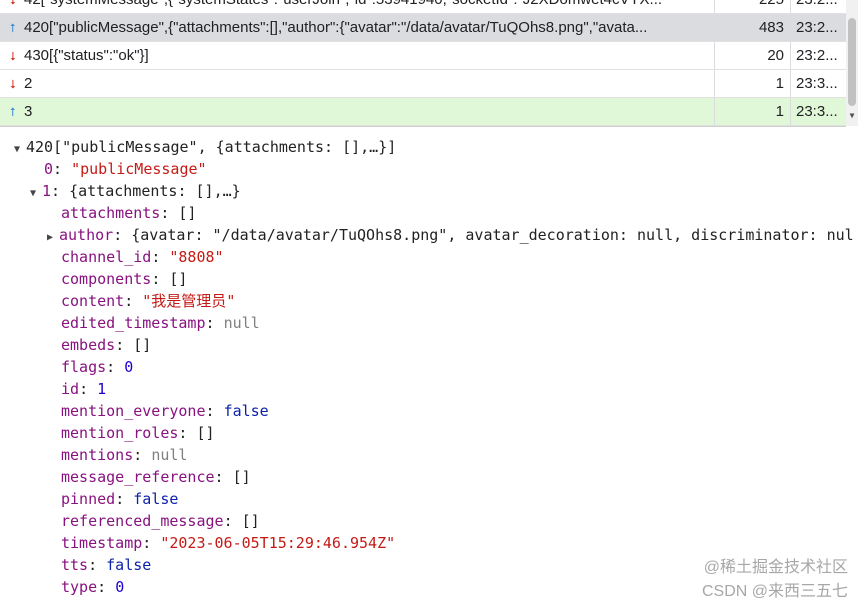 This screenshot has height=607, width=858. What do you see at coordinates (138, 477) in the screenshot?
I see `prop-key: message_reference` at bounding box center [138, 477].